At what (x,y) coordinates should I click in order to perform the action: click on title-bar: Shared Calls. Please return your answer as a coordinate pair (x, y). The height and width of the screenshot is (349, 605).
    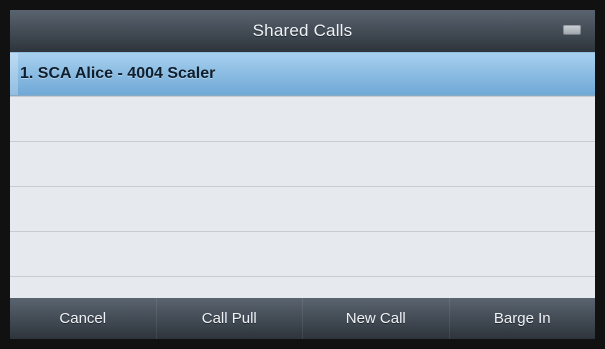
    Looking at the image, I should click on (302, 31).